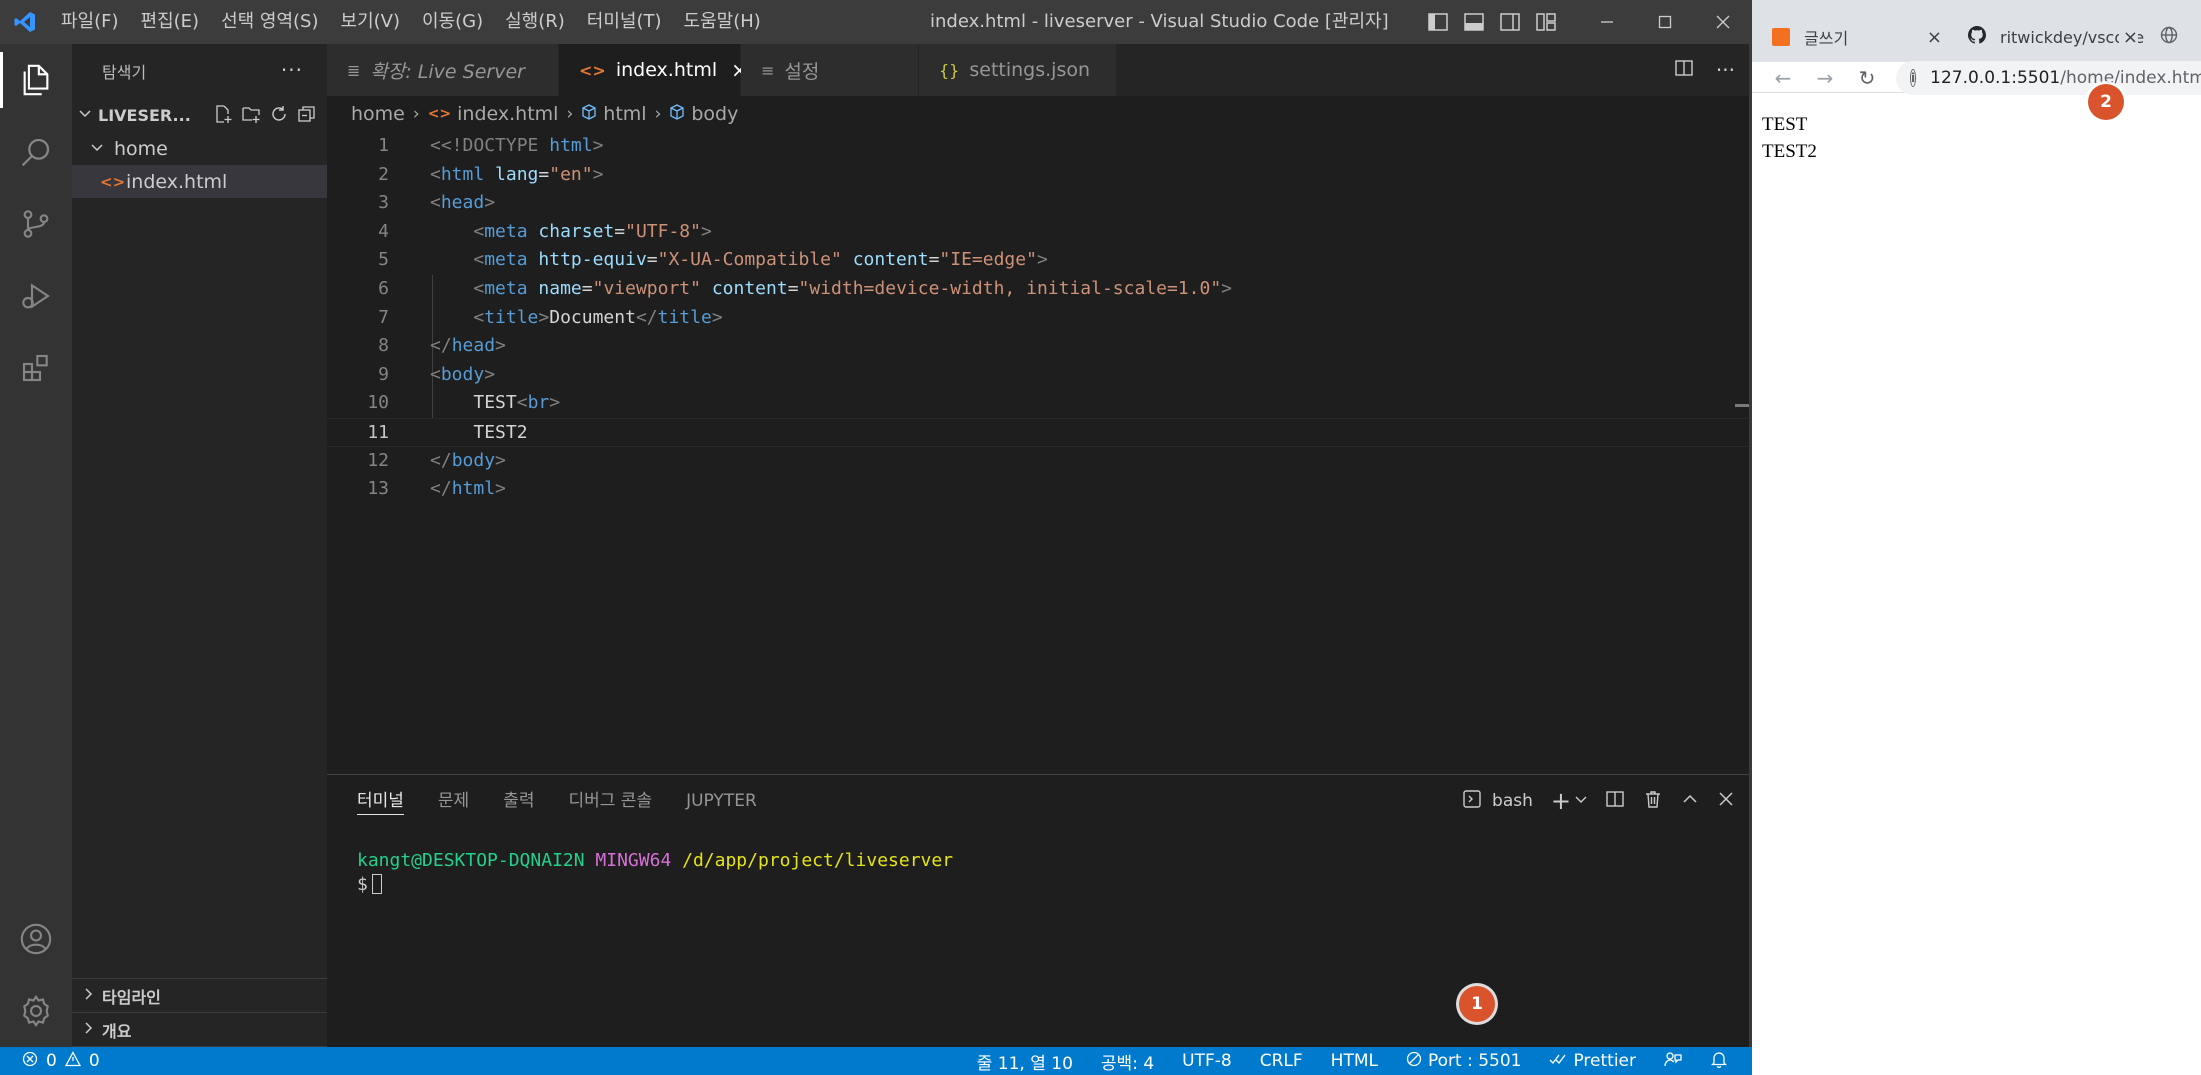 Image resolution: width=2201 pixels, height=1075 pixels. Describe the element at coordinates (722, 22) in the screenshot. I see `menu-help: 도움말(H)` at that location.